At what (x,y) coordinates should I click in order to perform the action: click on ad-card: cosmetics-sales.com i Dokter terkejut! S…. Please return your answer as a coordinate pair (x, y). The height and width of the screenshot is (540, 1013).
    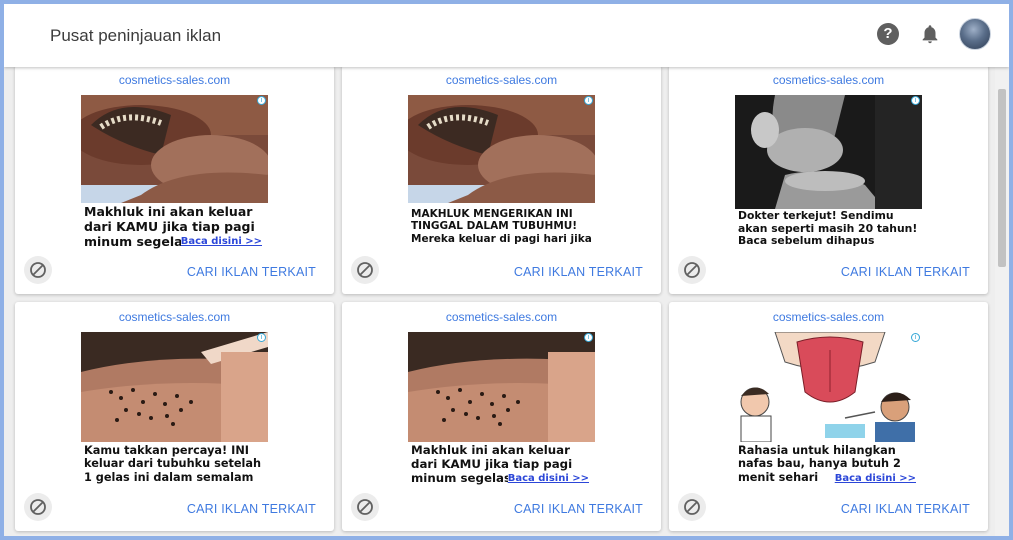
    Looking at the image, I should click on (828, 179).